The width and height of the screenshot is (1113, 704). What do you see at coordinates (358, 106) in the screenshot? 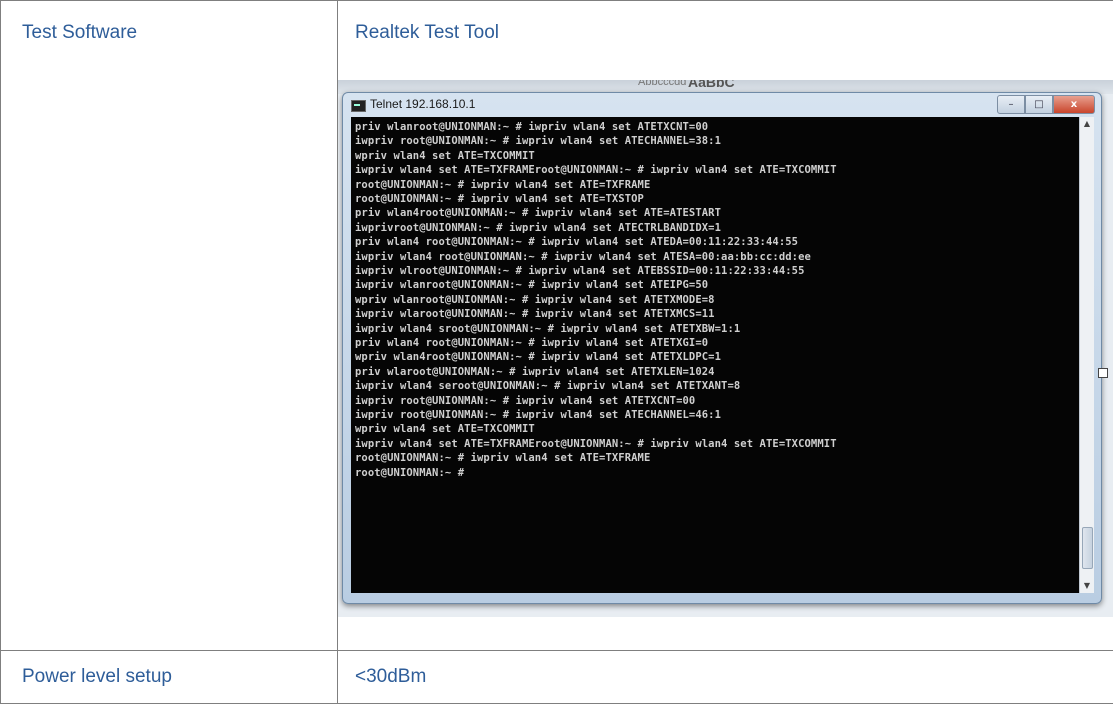
I see `console-icon` at bounding box center [358, 106].